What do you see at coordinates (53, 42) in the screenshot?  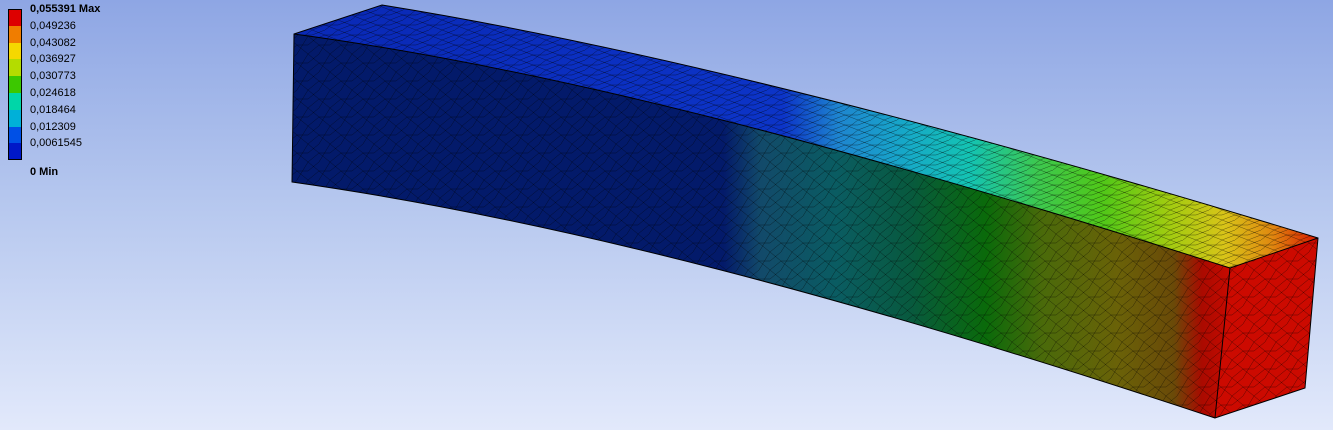 I see `legend-value-label: 0,043082` at bounding box center [53, 42].